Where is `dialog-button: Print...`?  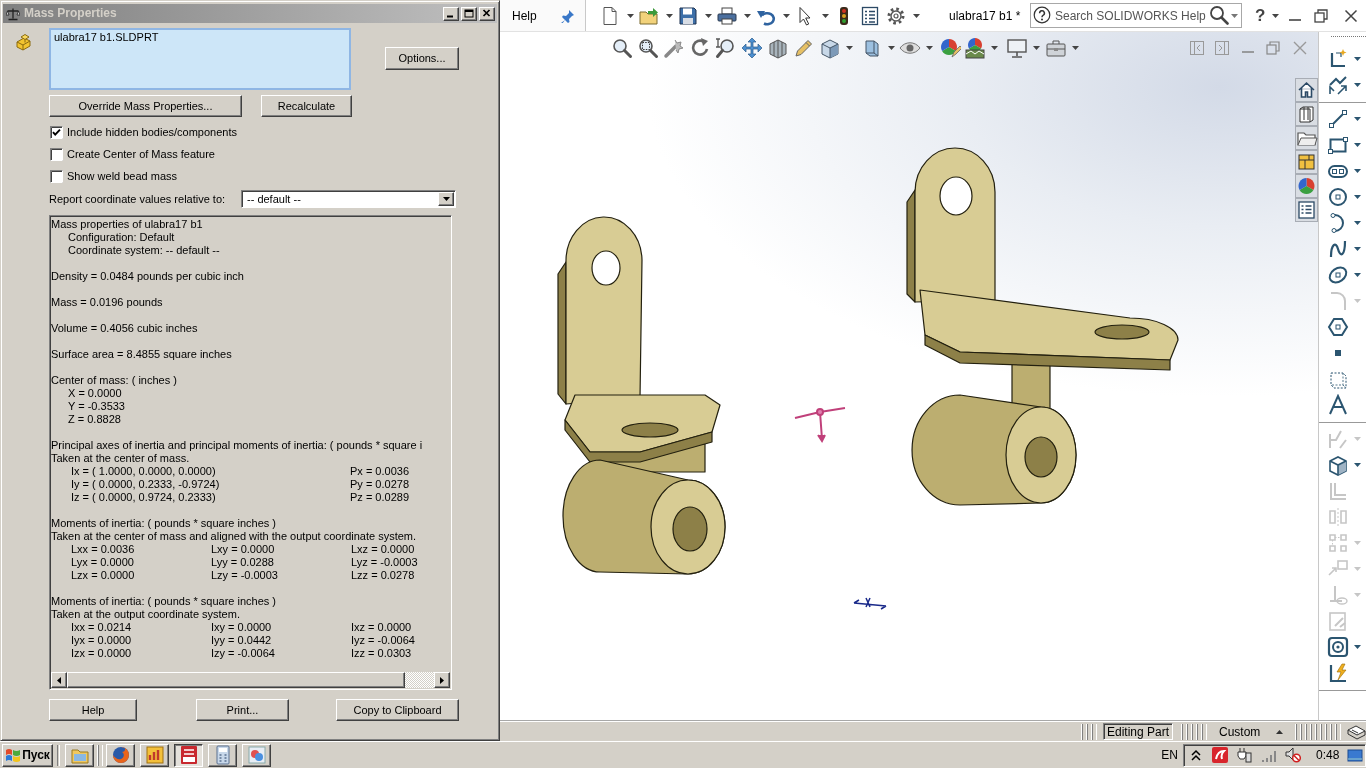 dialog-button: Print... is located at coordinates (242, 710).